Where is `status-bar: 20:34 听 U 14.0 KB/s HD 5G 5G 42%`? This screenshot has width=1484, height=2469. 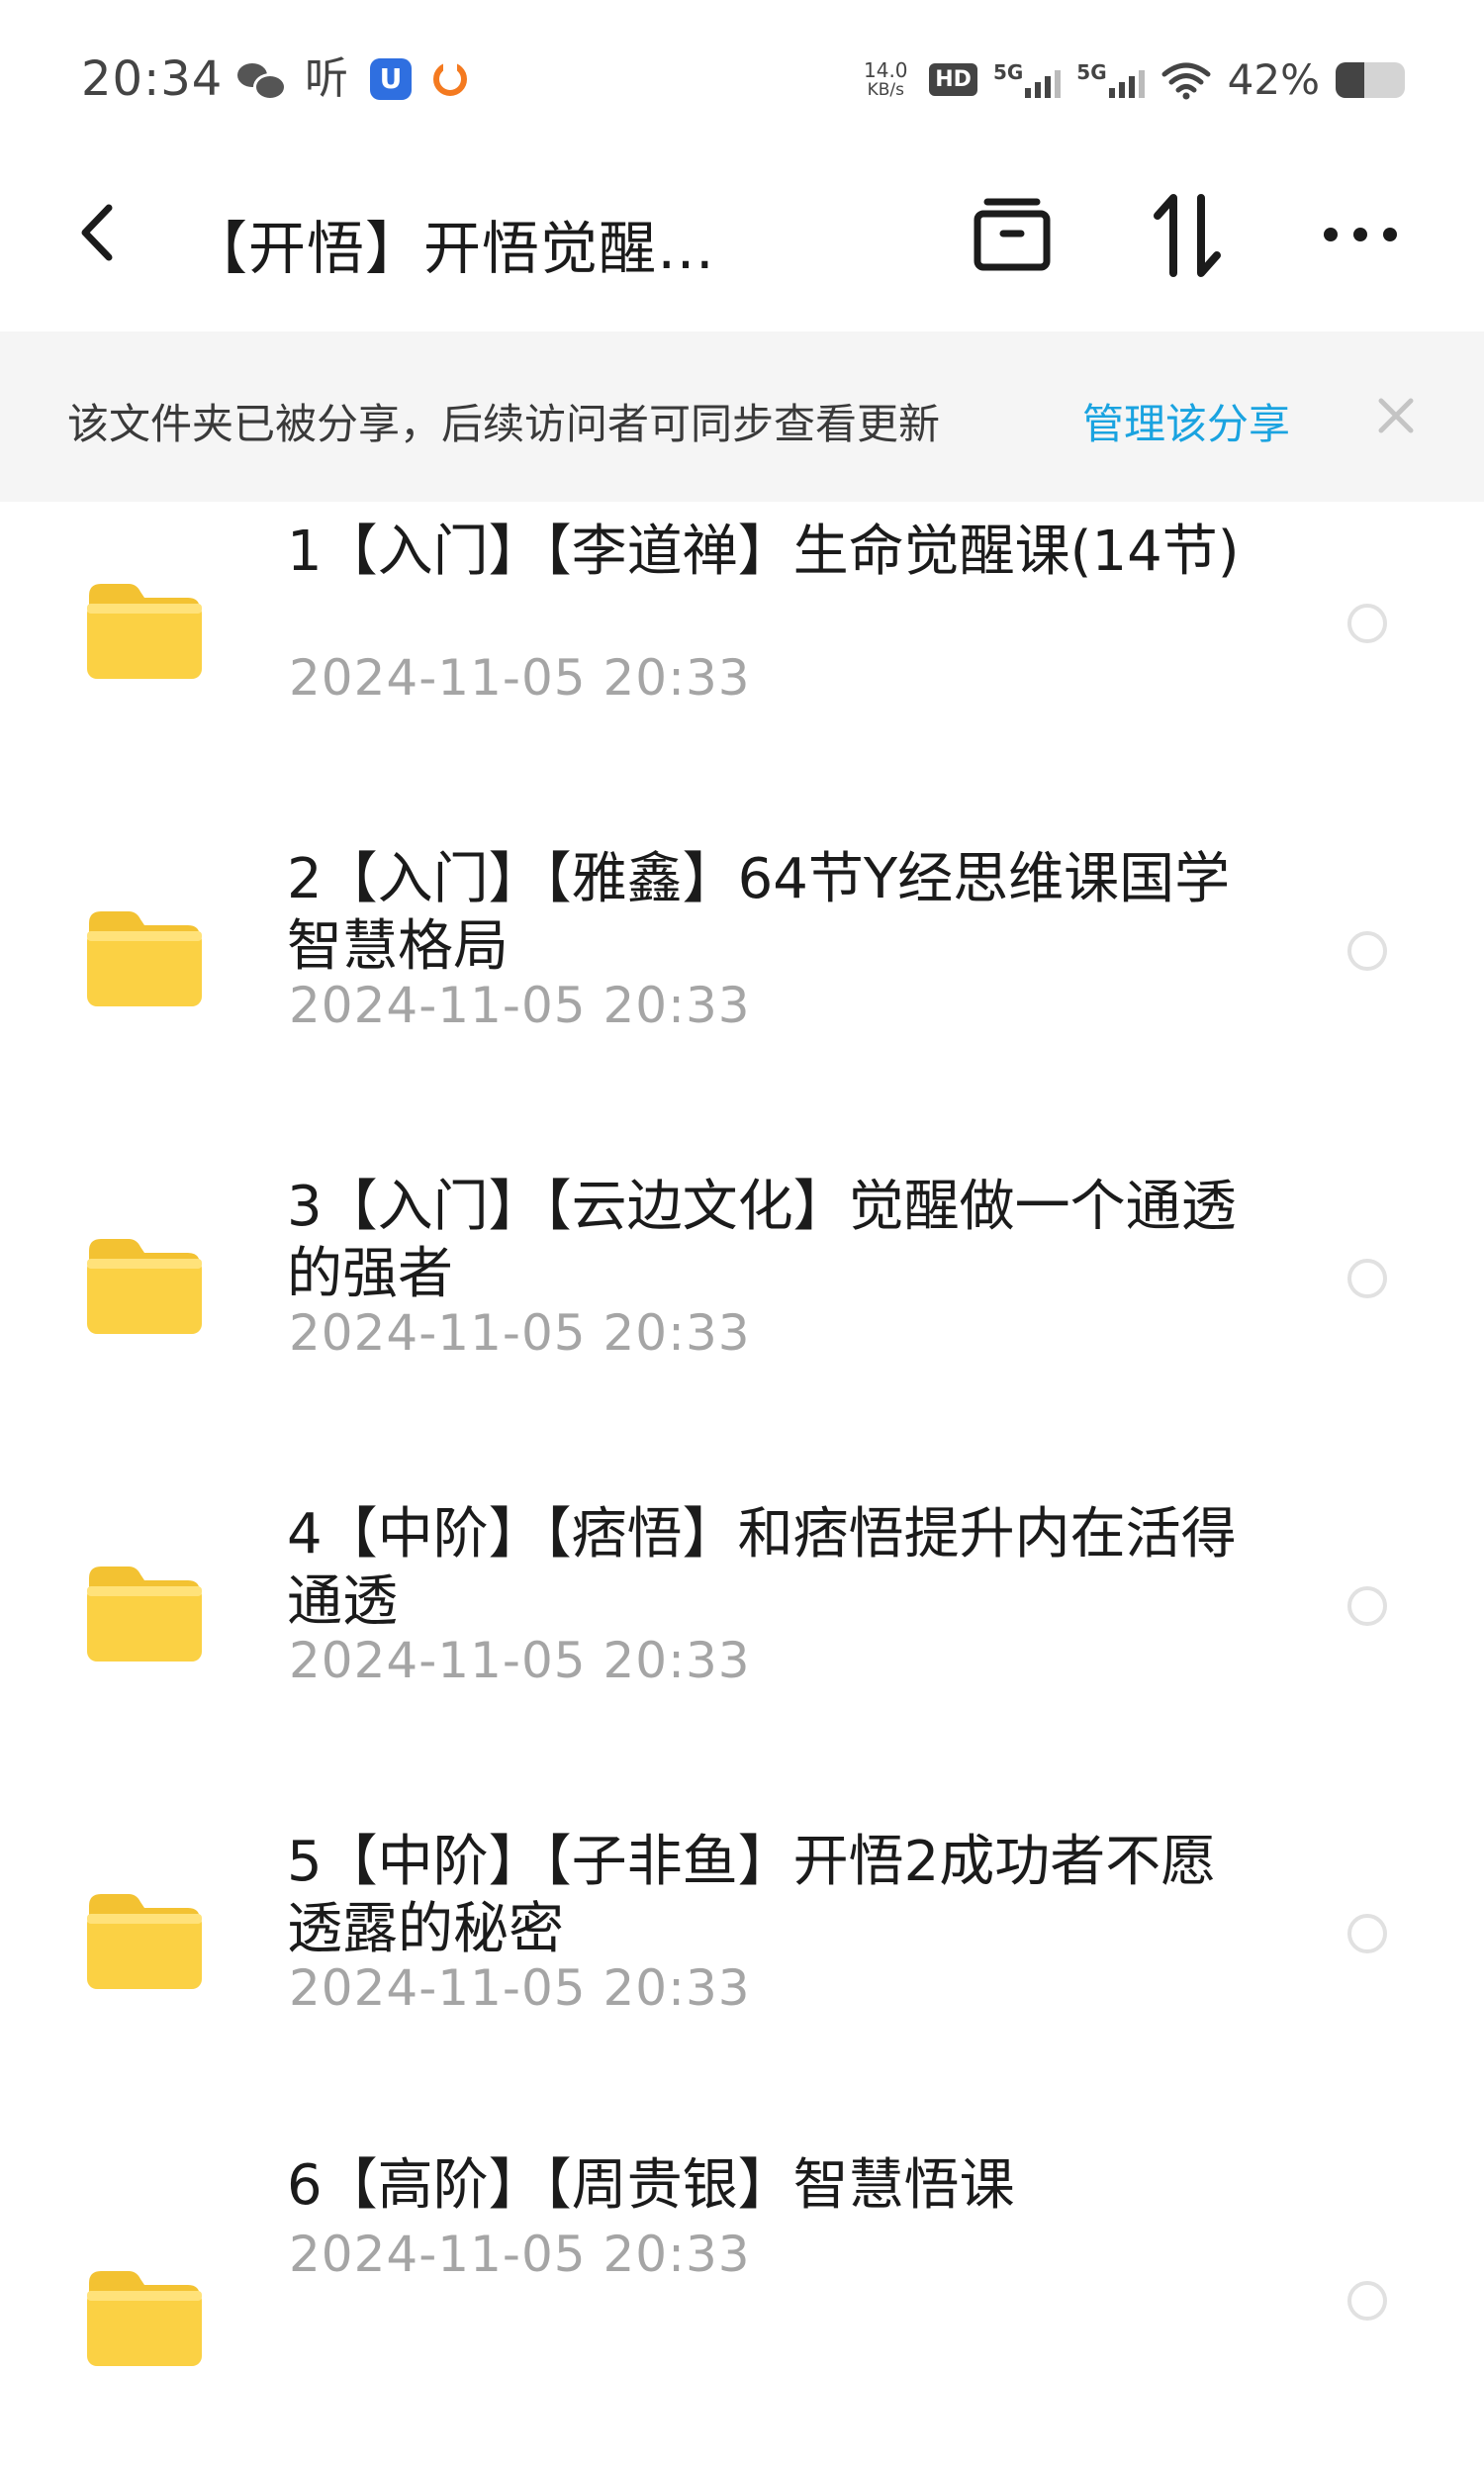
status-bar: 20:34 听 U 14.0 KB/s HD 5G 5G 42% is located at coordinates (742, 74).